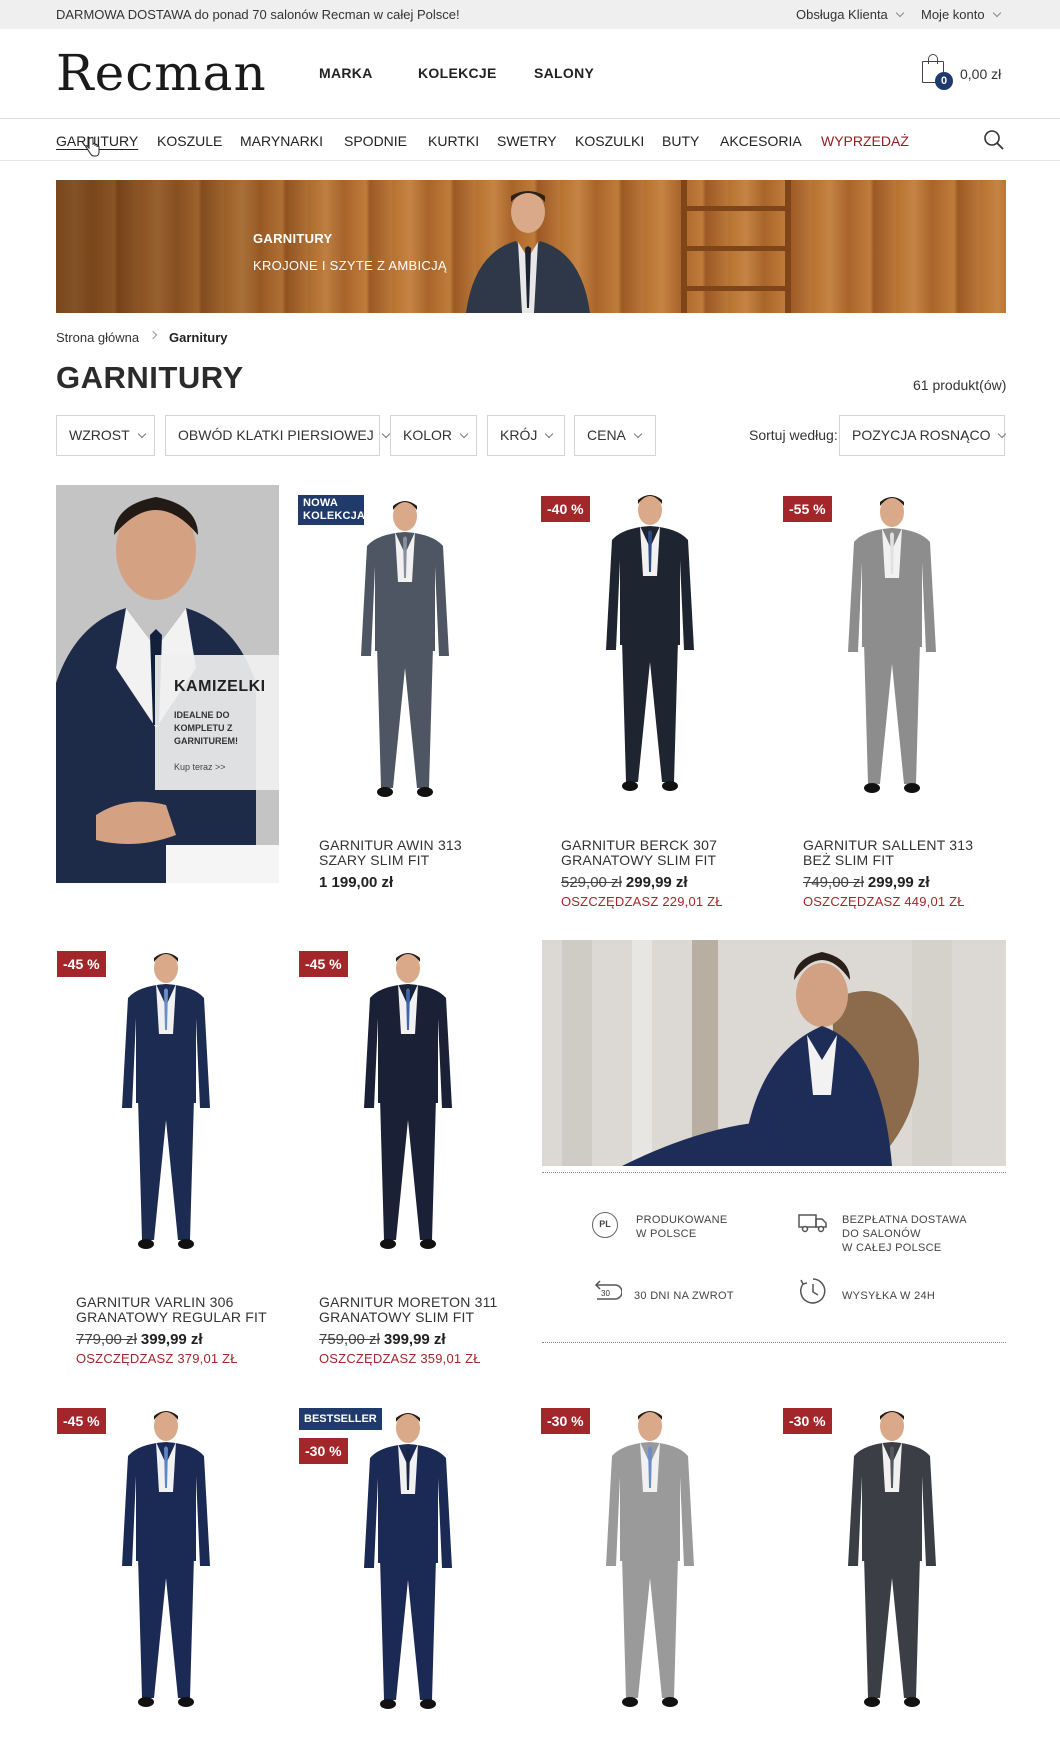  Describe the element at coordinates (884, 901) in the screenshot. I see `savings-text: OSZCZĘDZASZ 449,01 ZŁ` at that location.